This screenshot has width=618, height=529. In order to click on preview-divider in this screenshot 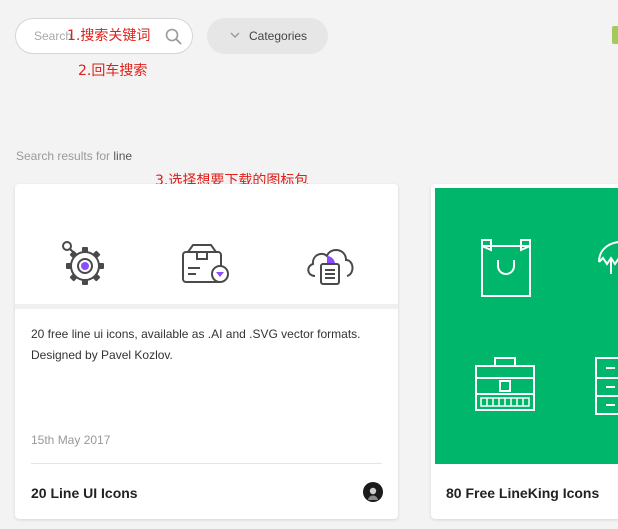, I will do `click(206, 306)`.